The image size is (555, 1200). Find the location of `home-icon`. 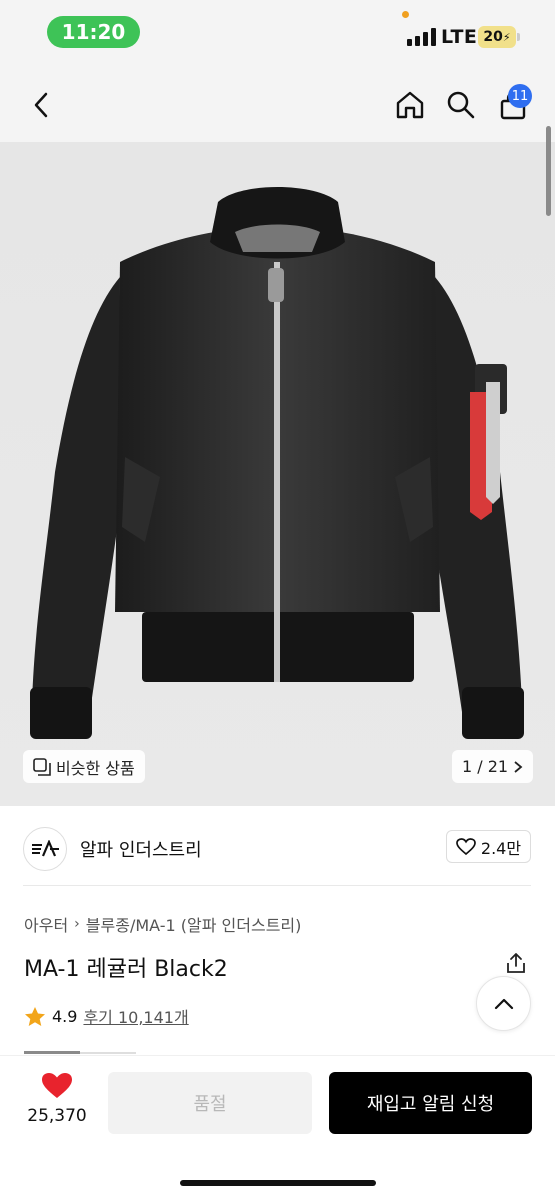

home-icon is located at coordinates (410, 105).